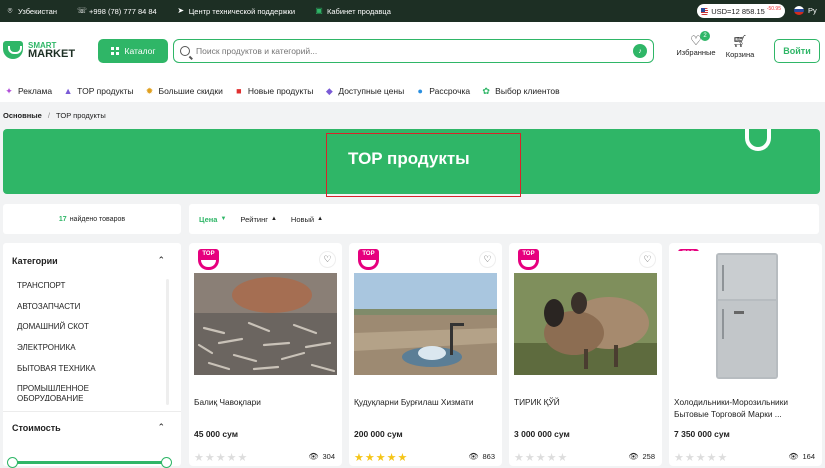  What do you see at coordinates (758, 140) in the screenshot?
I see `smile-logo-icon` at bounding box center [758, 140].